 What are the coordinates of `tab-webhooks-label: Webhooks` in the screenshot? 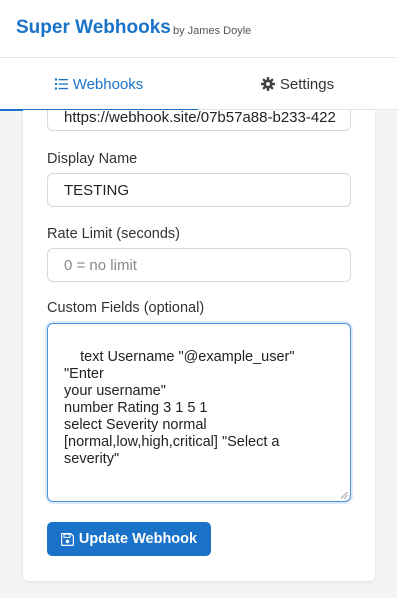 It's located at (108, 84).